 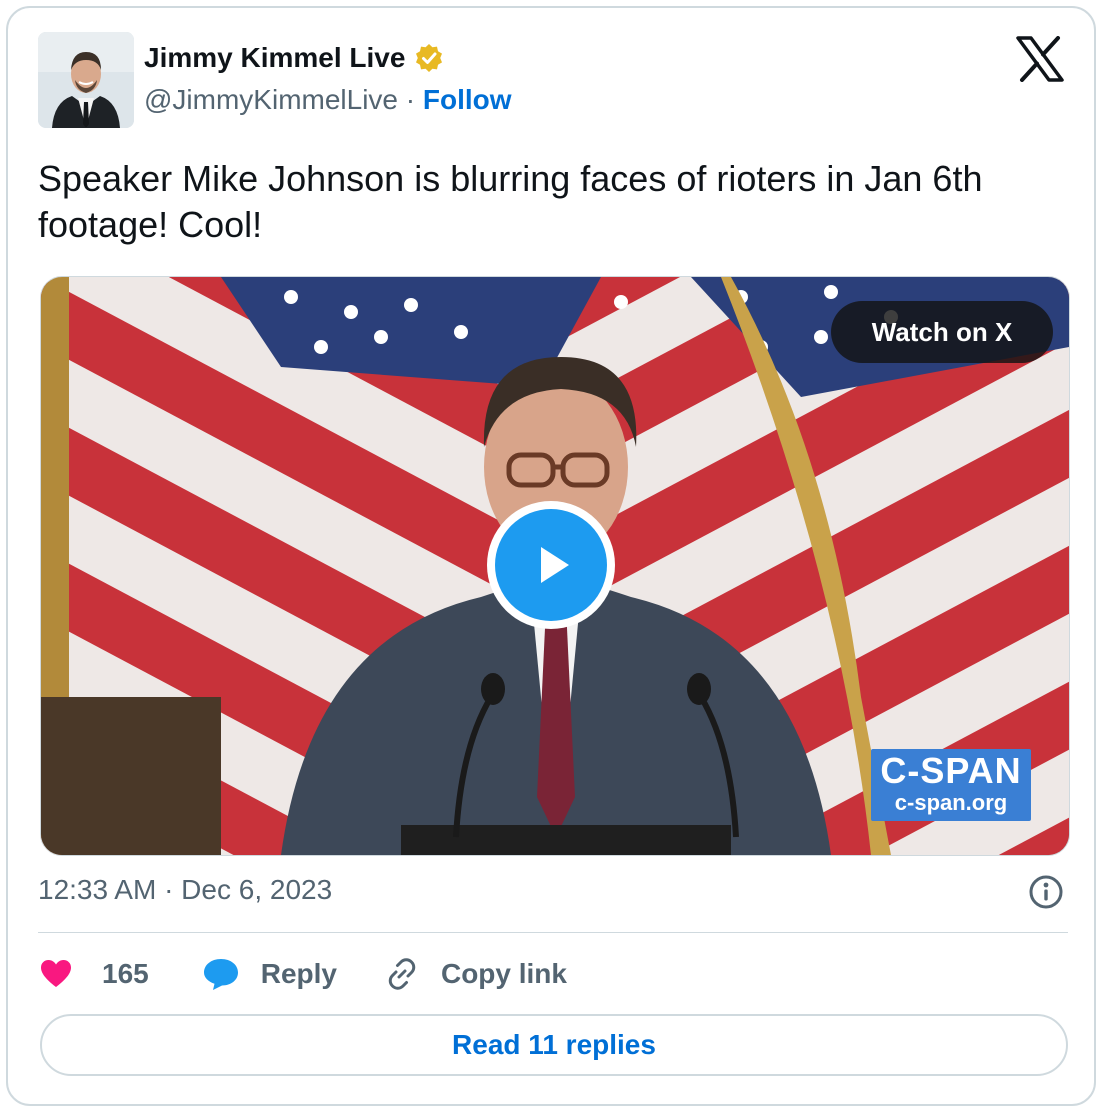 I want to click on divider, so click(x=553, y=932).